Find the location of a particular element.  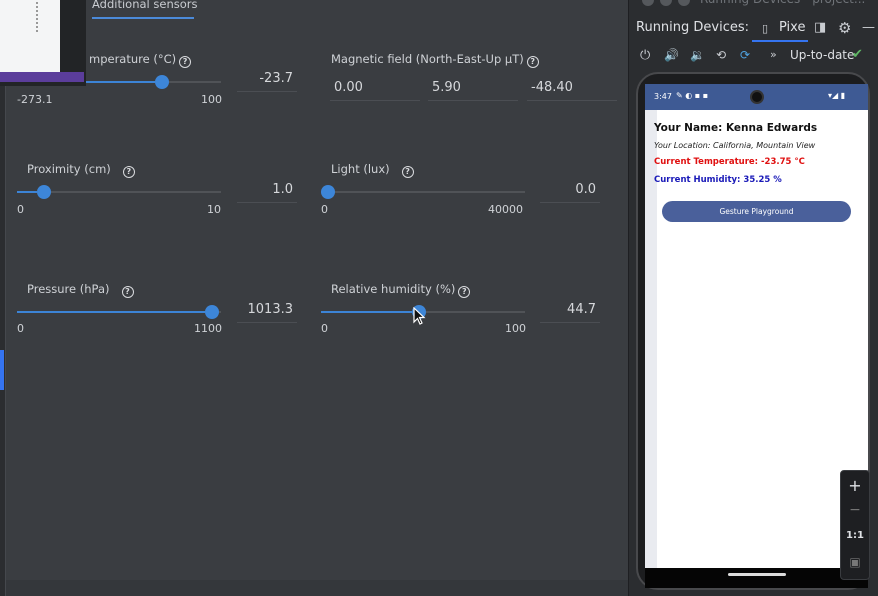

user-location: Your Location: California, Mountain View is located at coordinates (735, 145).